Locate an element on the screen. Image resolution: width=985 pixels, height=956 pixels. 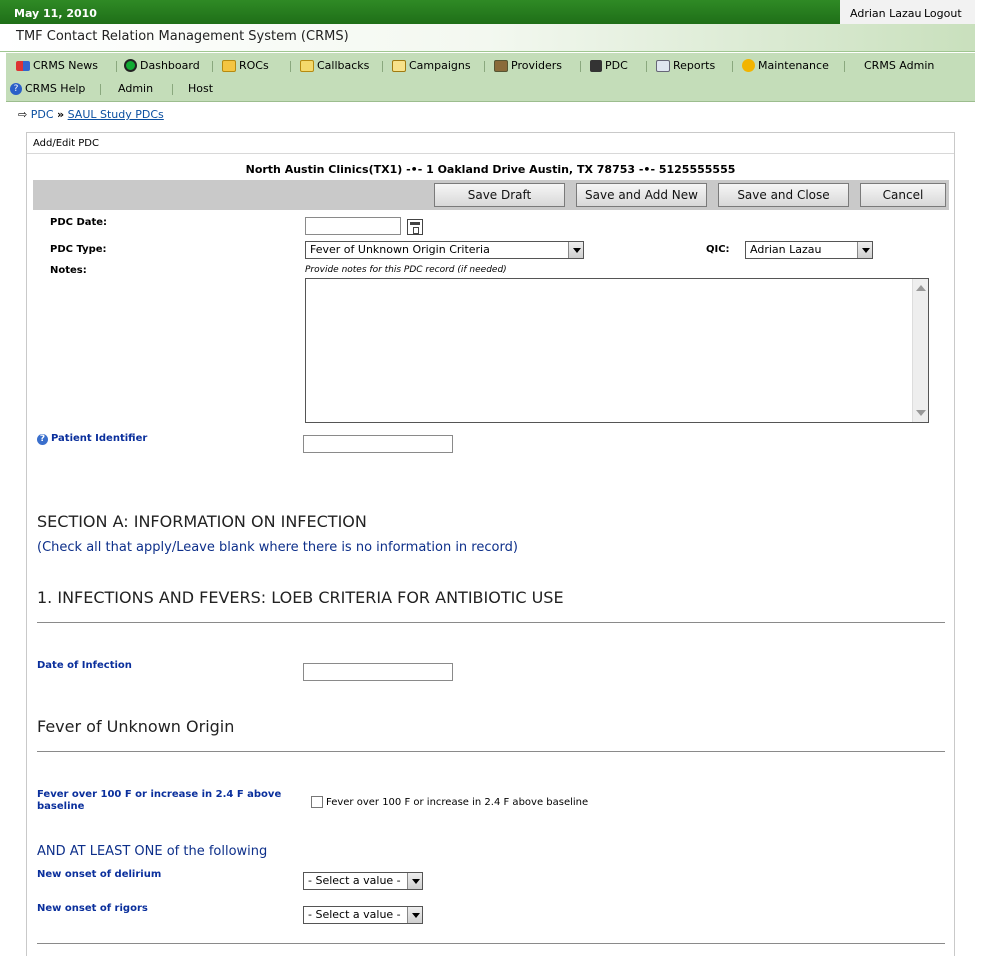
menu-callbacks: Callbacks is located at coordinates (334, 65).